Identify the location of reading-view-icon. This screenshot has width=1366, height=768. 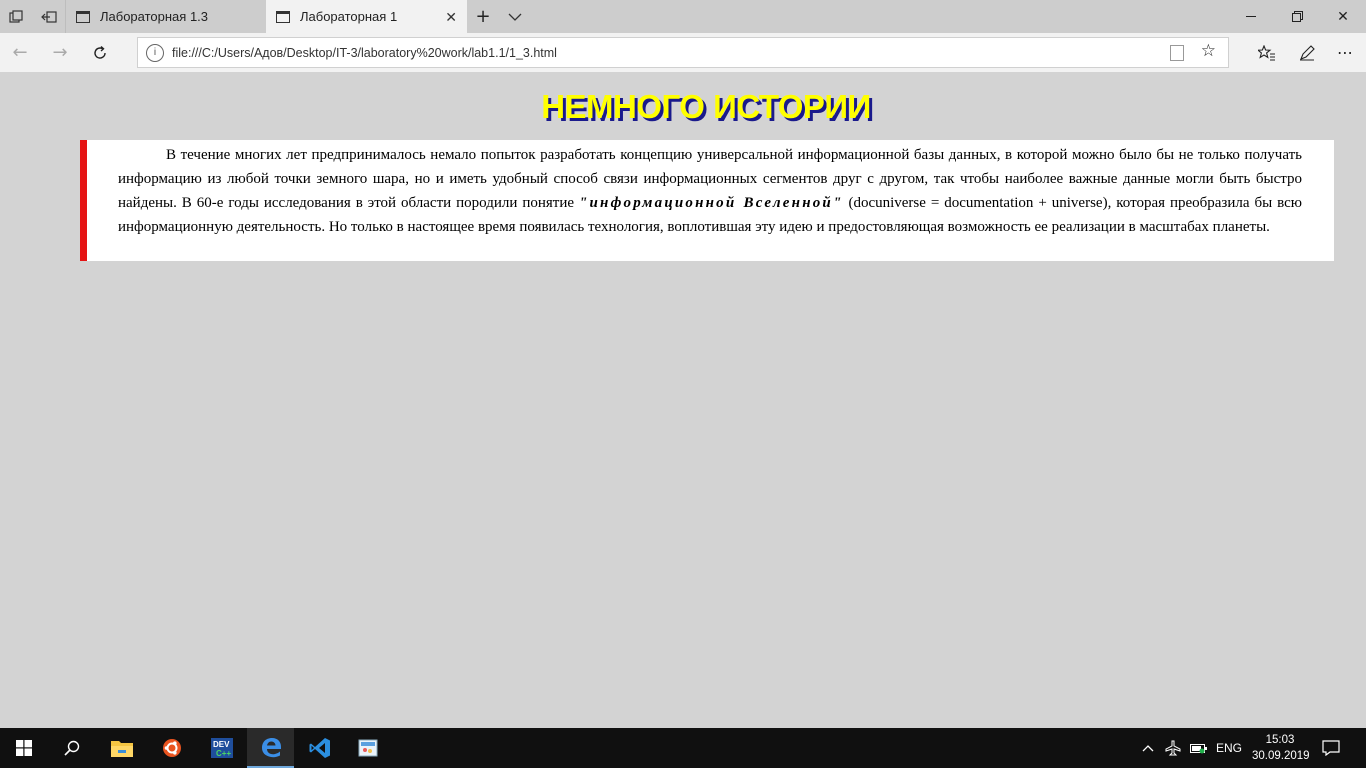
(1177, 53).